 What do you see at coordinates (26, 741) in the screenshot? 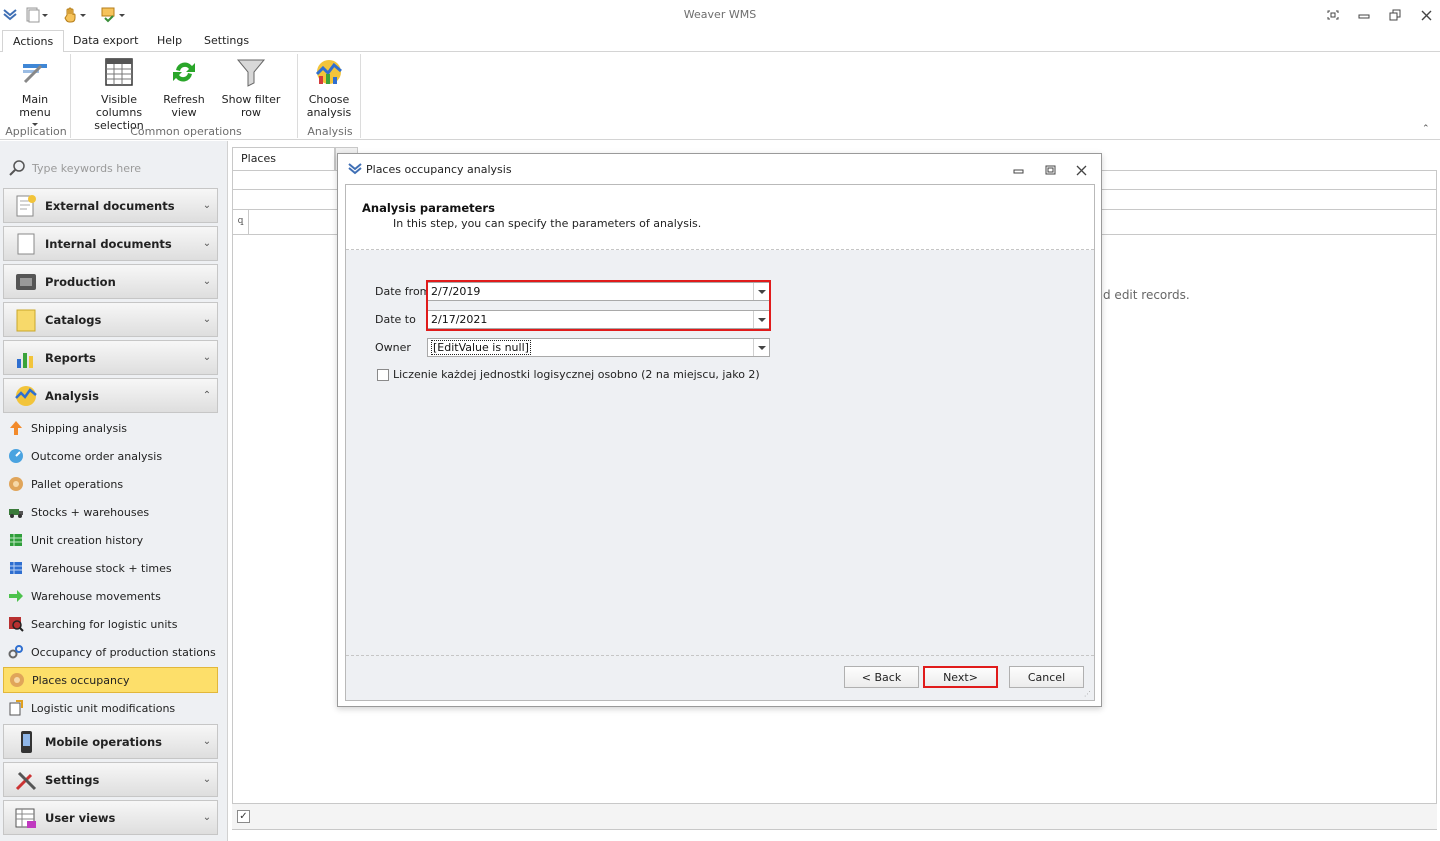
I see `mobile-device-icon` at bounding box center [26, 741].